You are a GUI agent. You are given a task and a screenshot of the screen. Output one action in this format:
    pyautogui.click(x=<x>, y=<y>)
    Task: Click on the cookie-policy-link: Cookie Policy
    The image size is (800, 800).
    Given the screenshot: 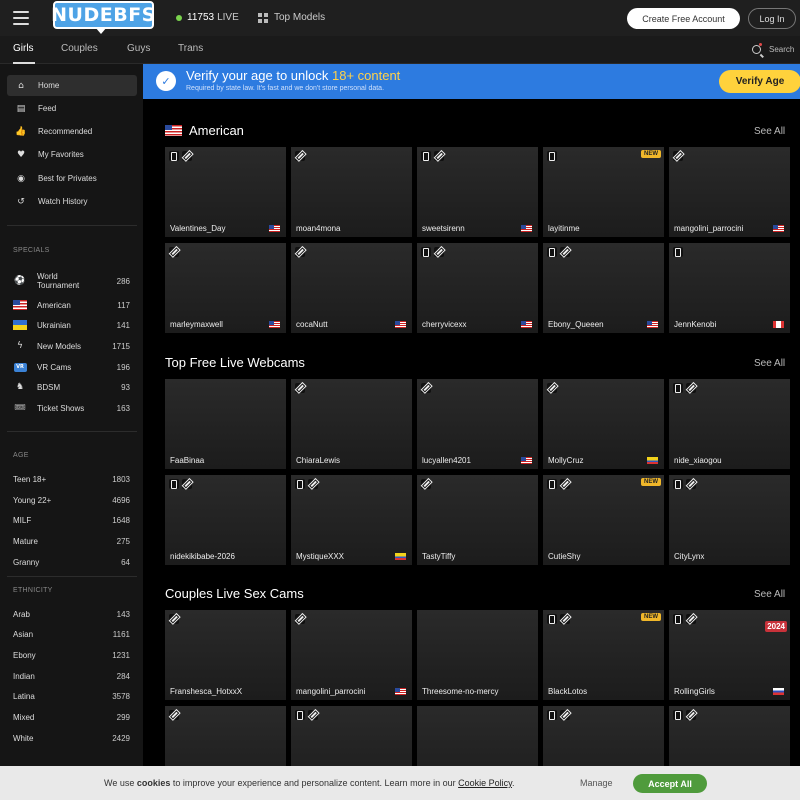 What is the action you would take?
    pyautogui.click(x=485, y=783)
    